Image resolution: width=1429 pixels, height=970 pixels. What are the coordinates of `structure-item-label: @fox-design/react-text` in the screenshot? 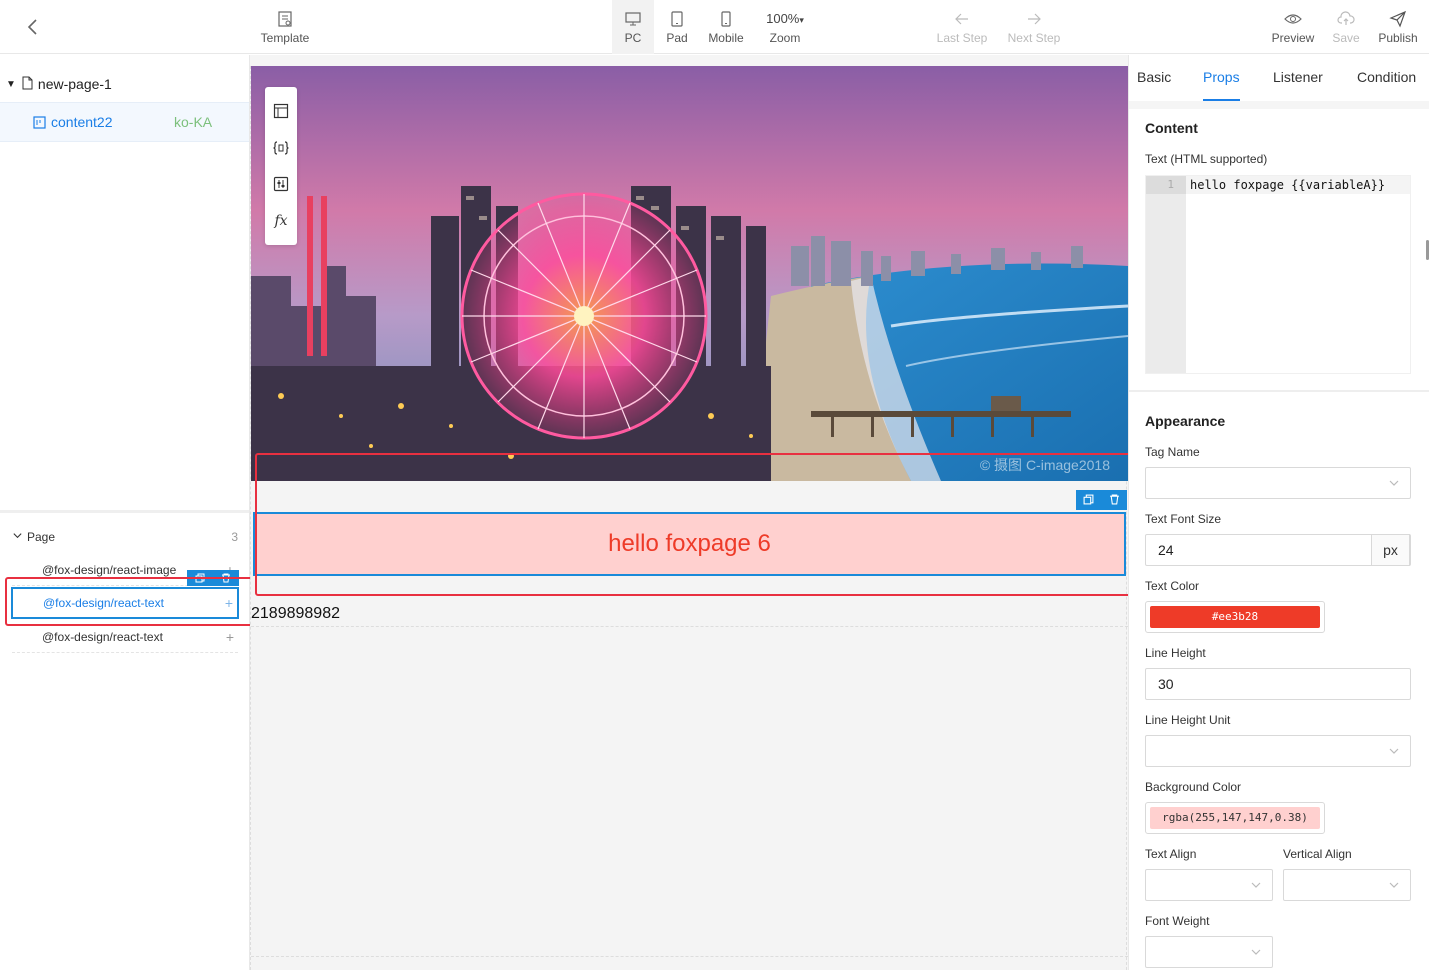 It's located at (103, 603).